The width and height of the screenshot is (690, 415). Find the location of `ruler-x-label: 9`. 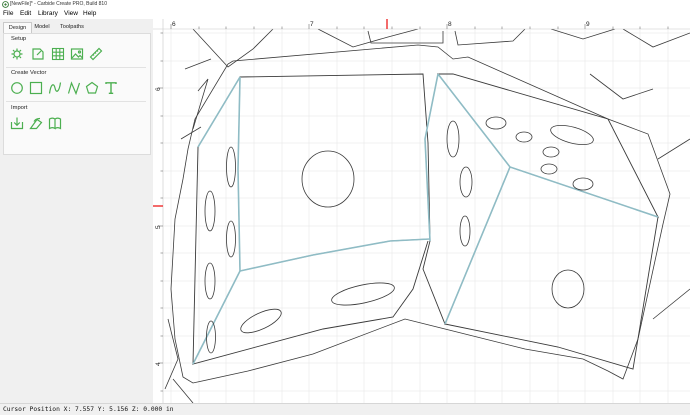

ruler-x-label: 9 is located at coordinates (588, 24).